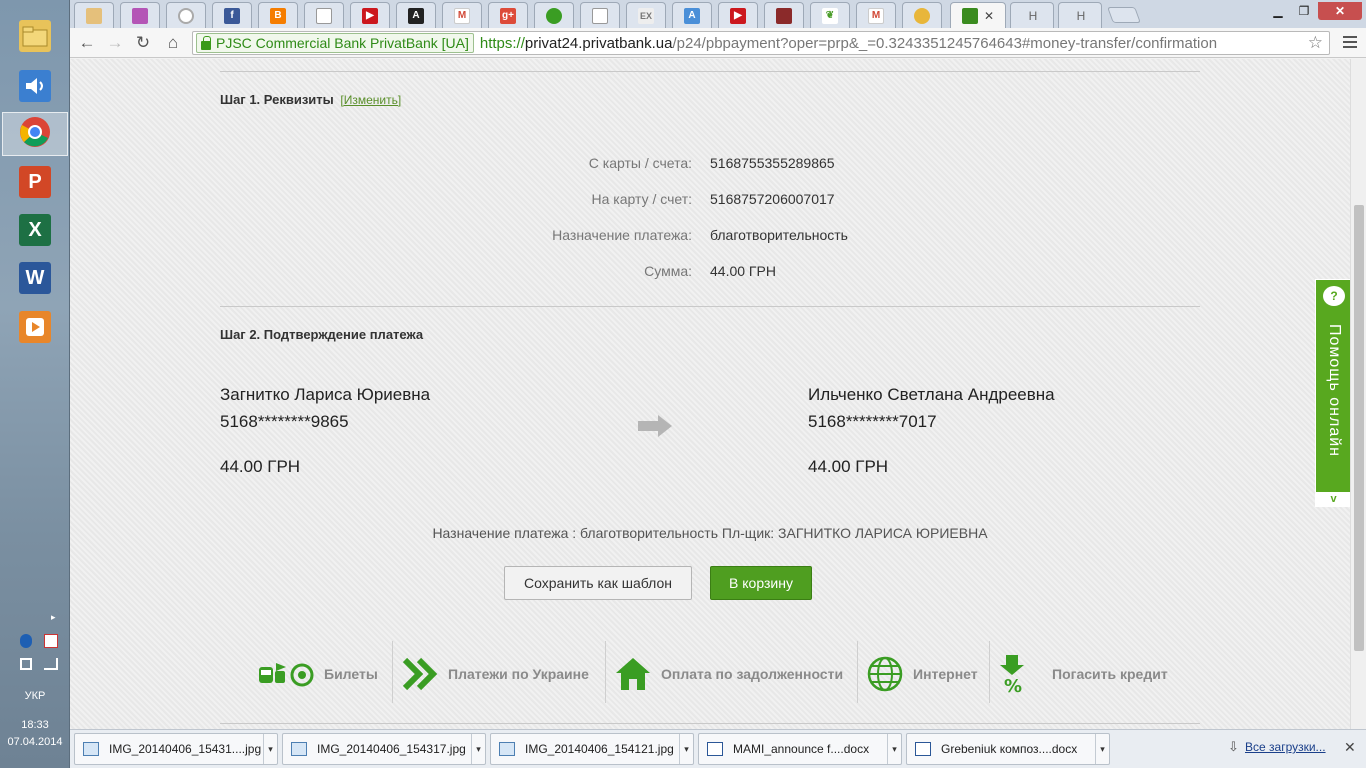 The height and width of the screenshot is (768, 1366). What do you see at coordinates (278, 15) in the screenshot?
I see `browser-tab: B` at bounding box center [278, 15].